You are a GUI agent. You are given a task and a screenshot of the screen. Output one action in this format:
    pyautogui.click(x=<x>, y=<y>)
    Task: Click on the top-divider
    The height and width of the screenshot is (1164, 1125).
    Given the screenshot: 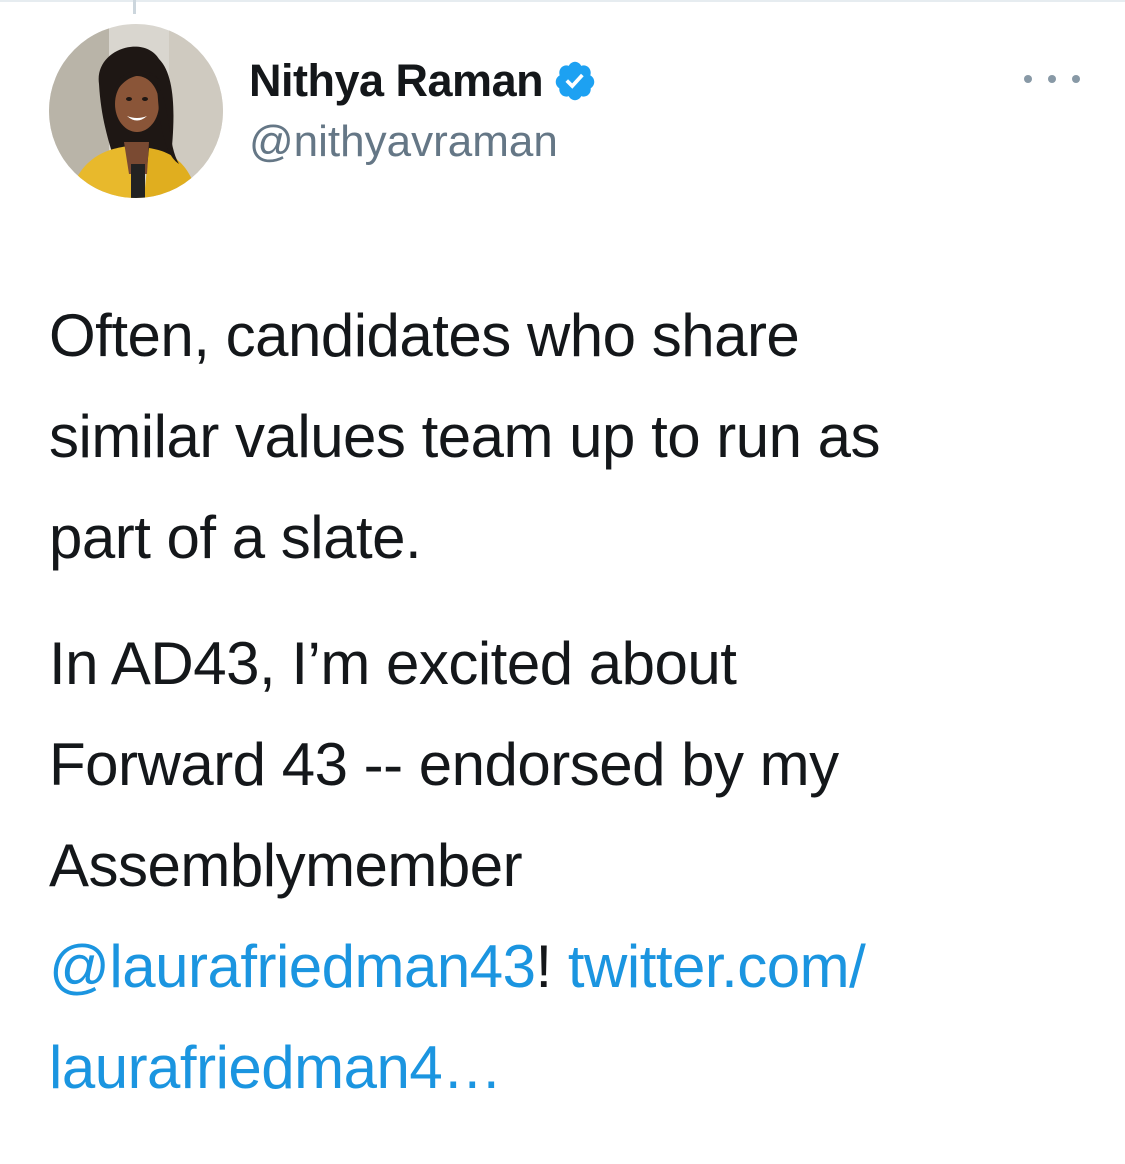 What is the action you would take?
    pyautogui.click(x=562, y=1)
    